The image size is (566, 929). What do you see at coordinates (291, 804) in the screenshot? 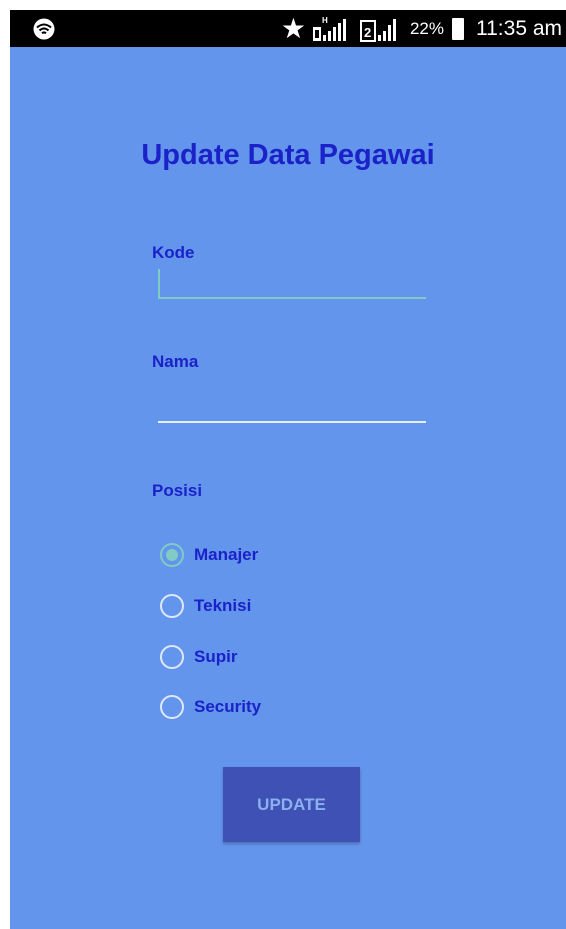
I see `update-button: UPDATE` at bounding box center [291, 804].